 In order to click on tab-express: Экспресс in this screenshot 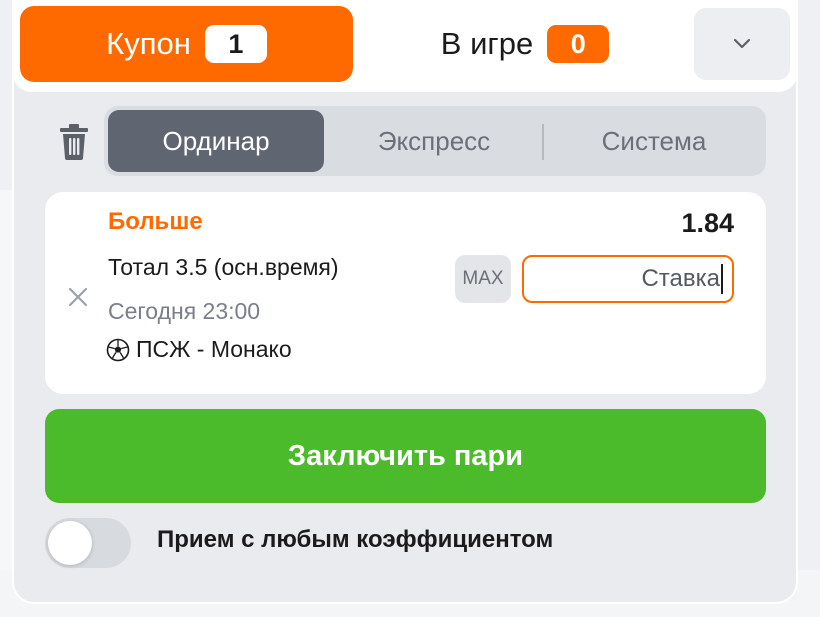, I will do `click(434, 141)`.